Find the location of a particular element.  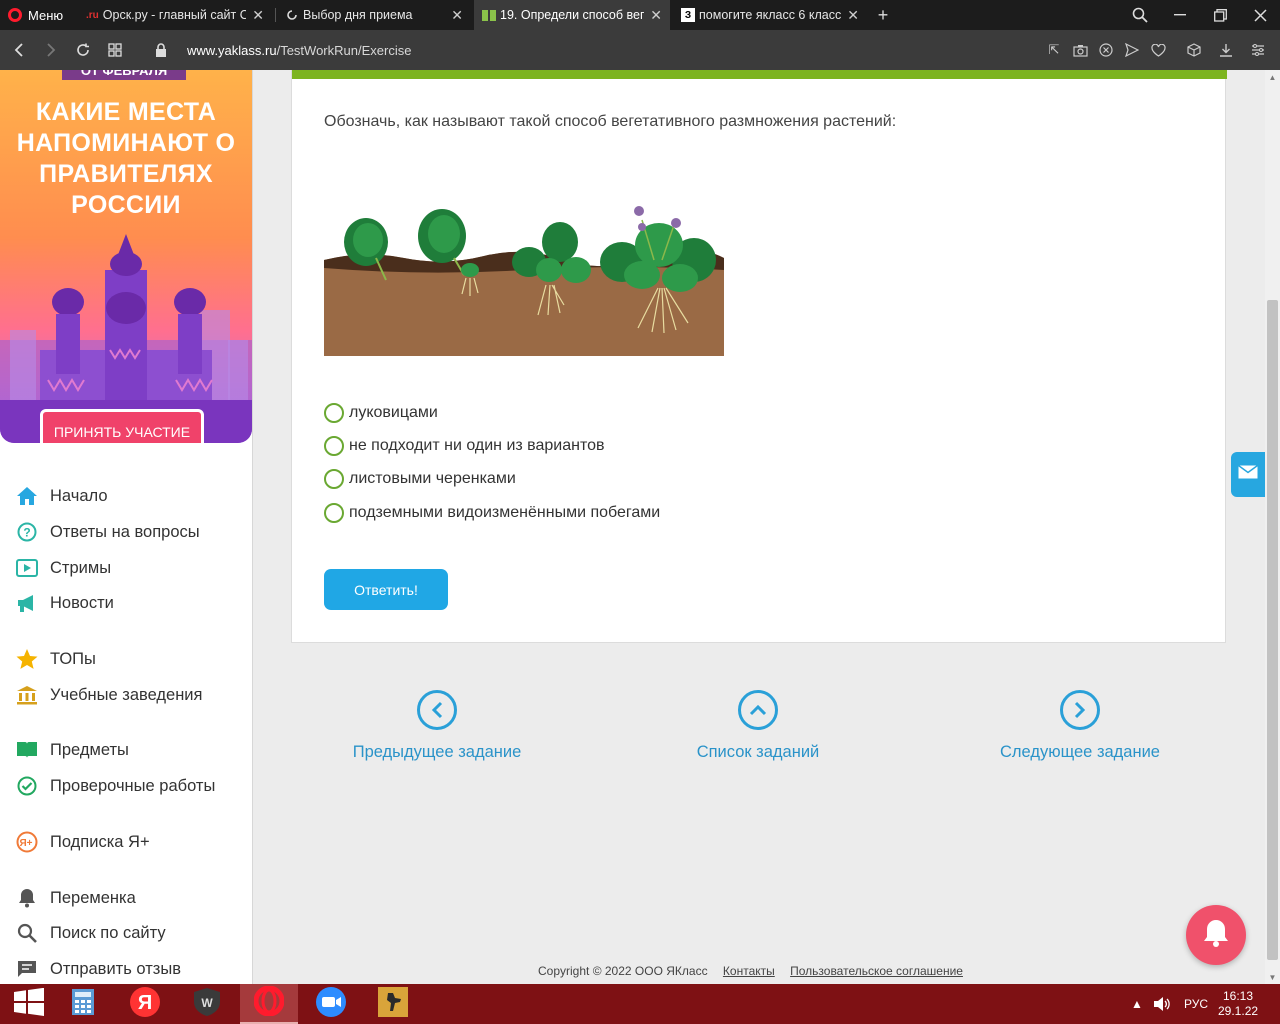

answer-option: луковицами is located at coordinates (381, 413).